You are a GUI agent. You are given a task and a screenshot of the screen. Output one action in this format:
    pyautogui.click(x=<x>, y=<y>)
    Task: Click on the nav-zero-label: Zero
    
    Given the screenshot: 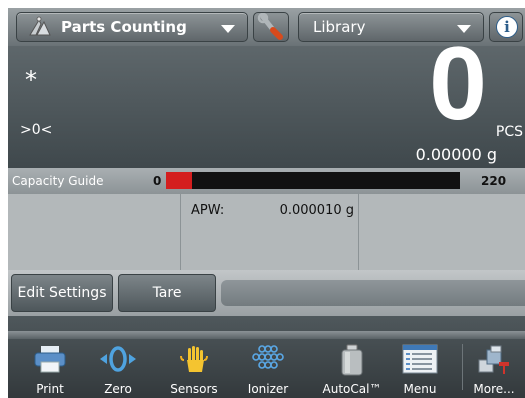 What is the action you would take?
    pyautogui.click(x=118, y=389)
    